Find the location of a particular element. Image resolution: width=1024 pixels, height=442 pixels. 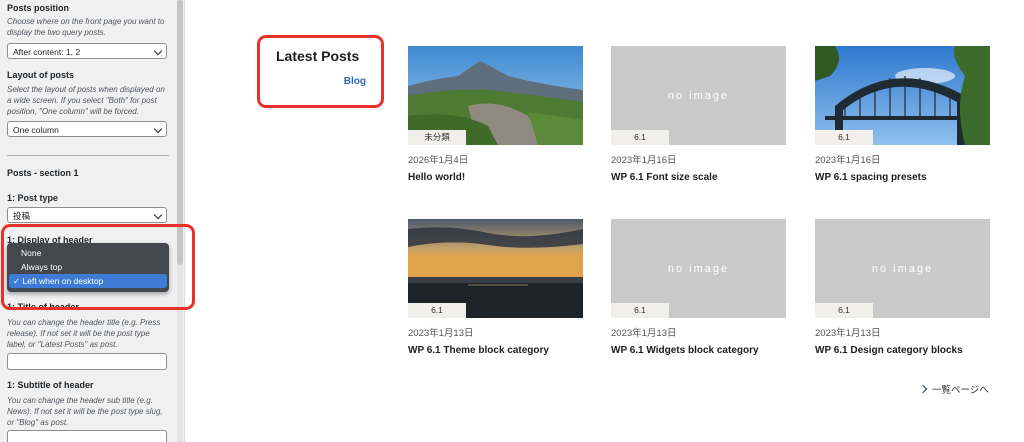

posts-position-select: After content: 1, 2 is located at coordinates (87, 51).